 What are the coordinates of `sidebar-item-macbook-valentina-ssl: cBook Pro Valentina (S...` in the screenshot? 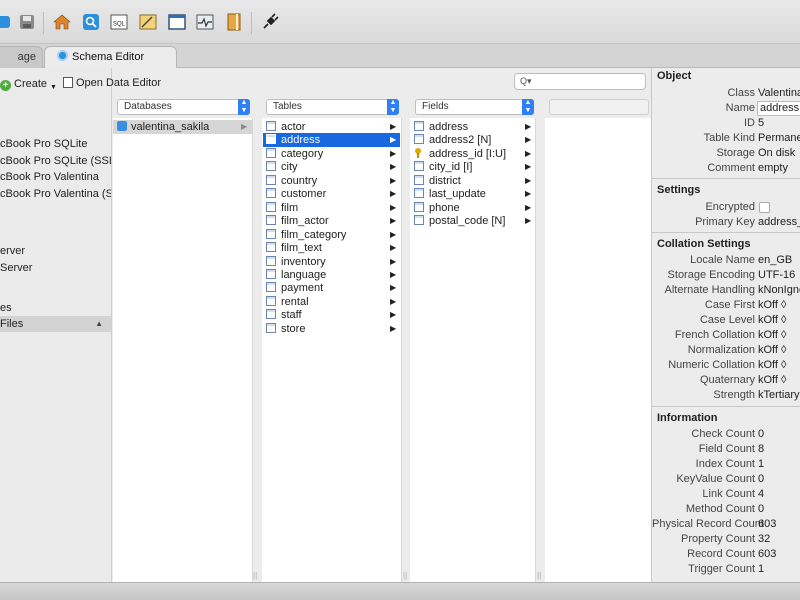 It's located at (55, 194).